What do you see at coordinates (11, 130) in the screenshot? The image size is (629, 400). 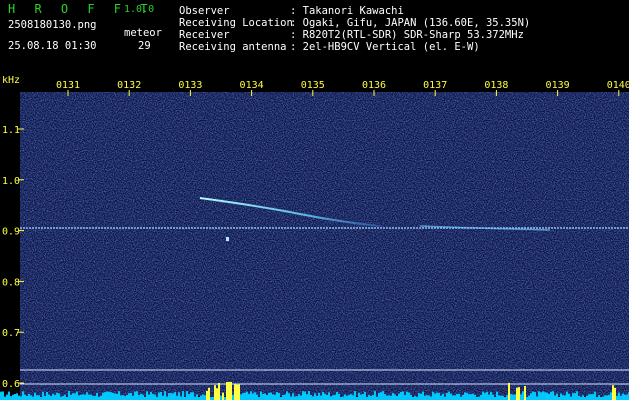 I see `freq-tick-label: 1.1` at bounding box center [11, 130].